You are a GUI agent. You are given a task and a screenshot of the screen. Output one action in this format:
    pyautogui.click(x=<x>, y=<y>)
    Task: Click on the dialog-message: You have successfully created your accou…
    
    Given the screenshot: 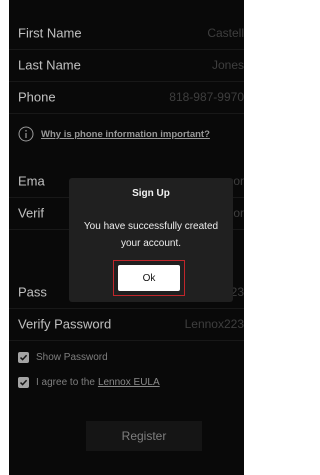 What is the action you would take?
    pyautogui.click(x=151, y=235)
    